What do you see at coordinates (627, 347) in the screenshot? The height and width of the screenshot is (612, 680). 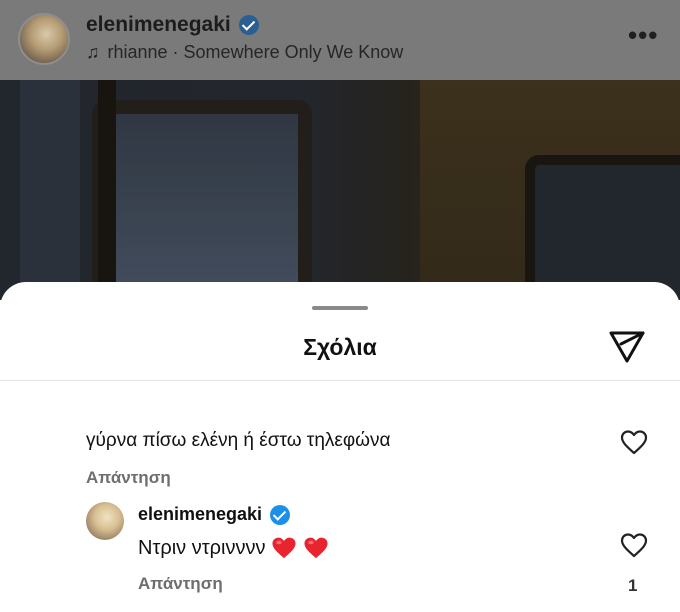 I see `paper-plane-icon` at bounding box center [627, 347].